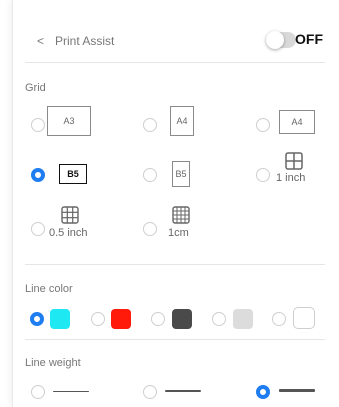 Image resolution: width=339 pixels, height=407 pixels. Describe the element at coordinates (70, 215) in the screenshot. I see `grid-half-inch-icon` at that location.